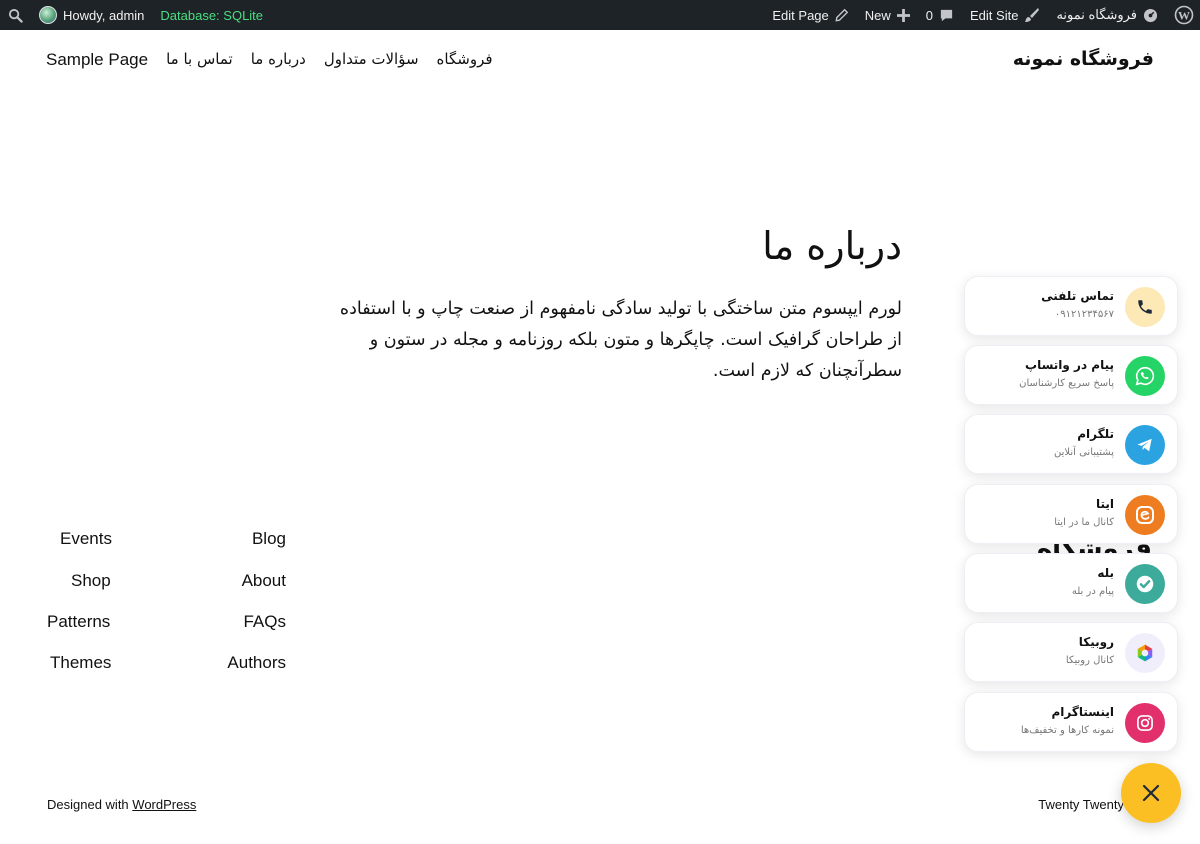 Image resolution: width=1200 pixels, height=844 pixels. What do you see at coordinates (1084, 314) in the screenshot?
I see `phone-card-subtitle: ۰۹۱۲۱۲۳۴۵۶۷` at bounding box center [1084, 314].